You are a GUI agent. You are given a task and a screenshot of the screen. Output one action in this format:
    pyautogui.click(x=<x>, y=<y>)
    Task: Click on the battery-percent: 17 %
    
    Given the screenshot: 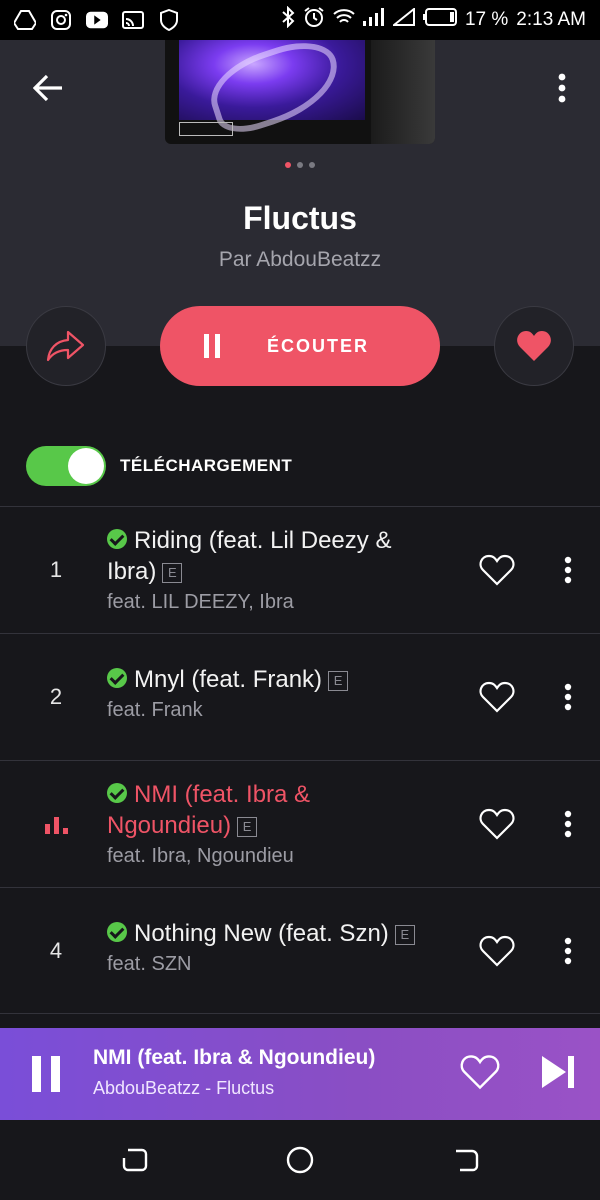 What is the action you would take?
    pyautogui.click(x=486, y=19)
    